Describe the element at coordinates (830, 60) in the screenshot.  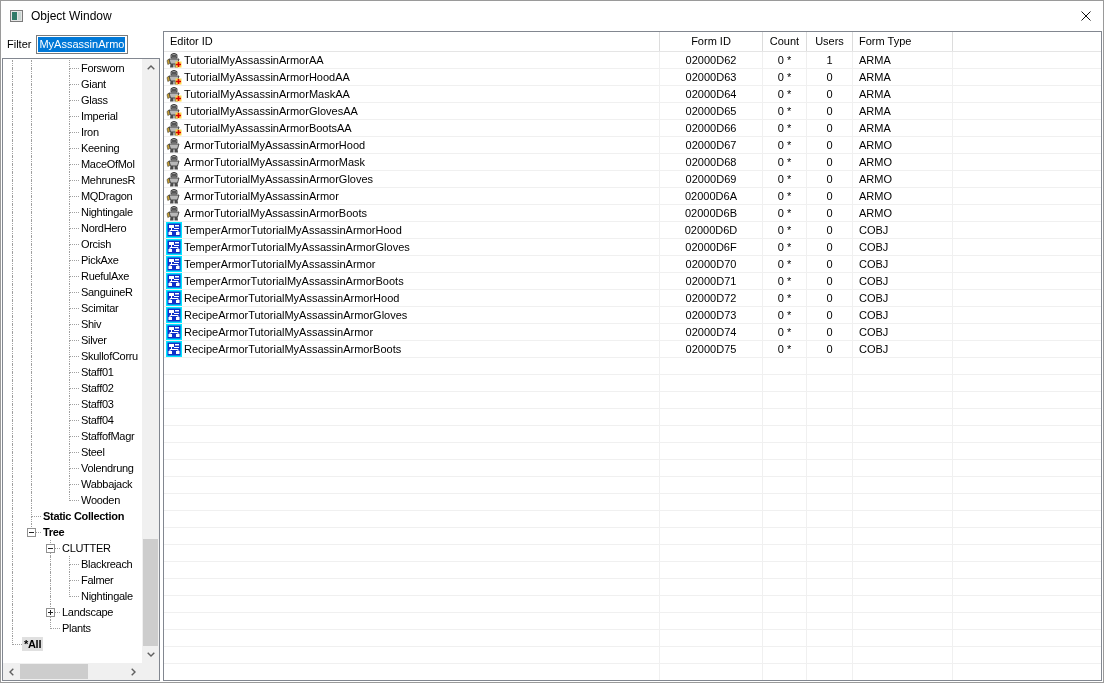
I see `users-text: 1` at that location.